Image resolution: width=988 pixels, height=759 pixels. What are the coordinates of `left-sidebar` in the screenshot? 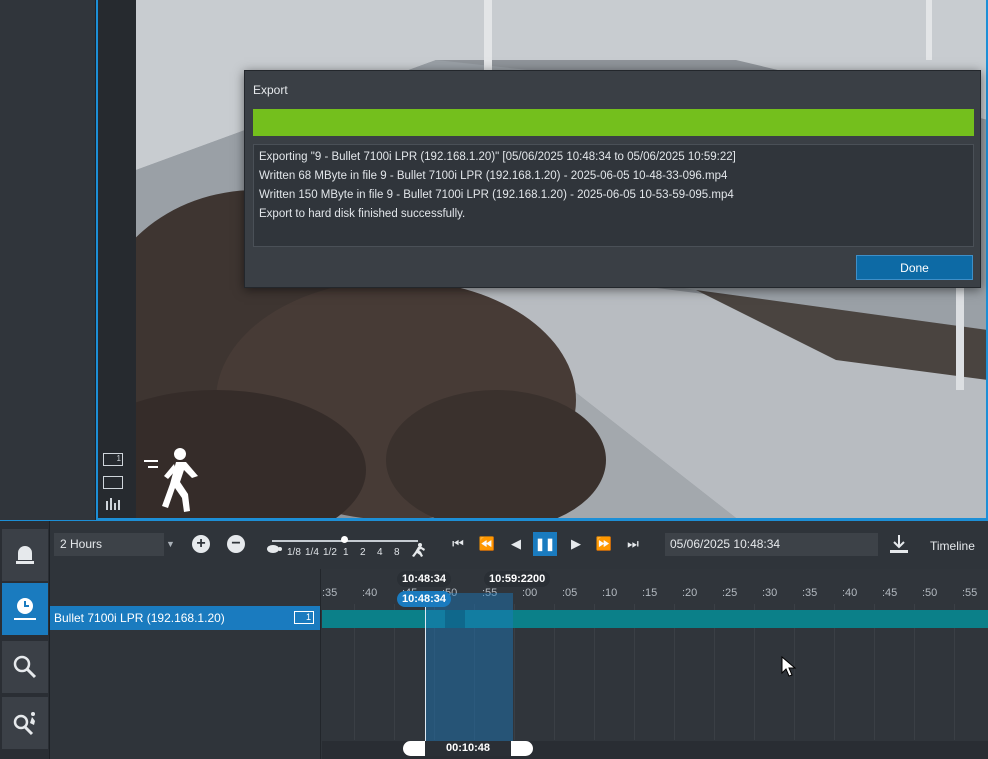 It's located at (48, 260).